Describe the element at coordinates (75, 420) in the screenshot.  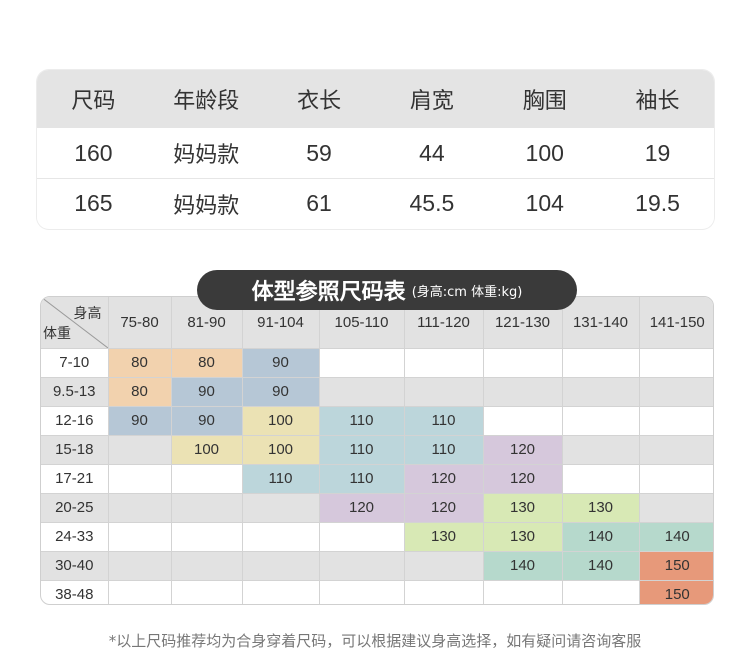
I see `weight-range-label: 12-16` at that location.